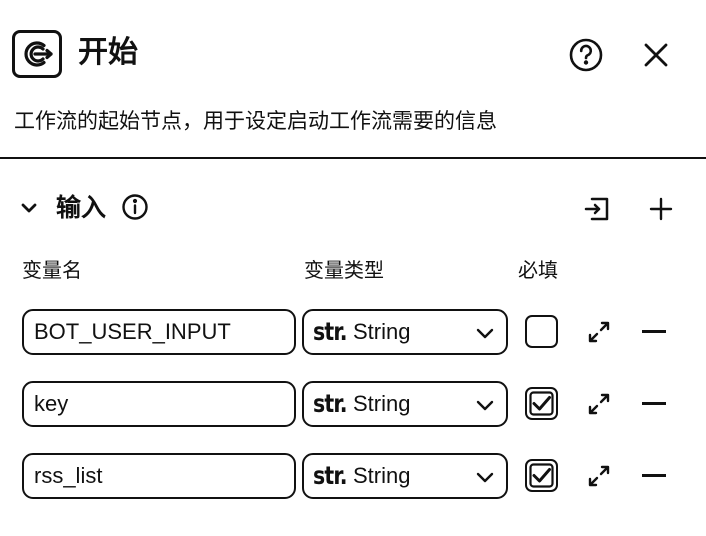  I want to click on variable-row: key str. String, so click(353, 405).